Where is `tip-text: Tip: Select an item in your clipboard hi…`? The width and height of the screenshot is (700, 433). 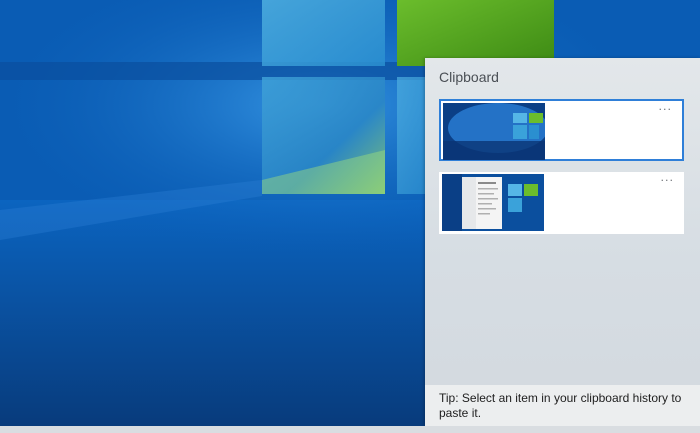 tip-text: Tip: Select an item in your clipboard hi… is located at coordinates (560, 405).